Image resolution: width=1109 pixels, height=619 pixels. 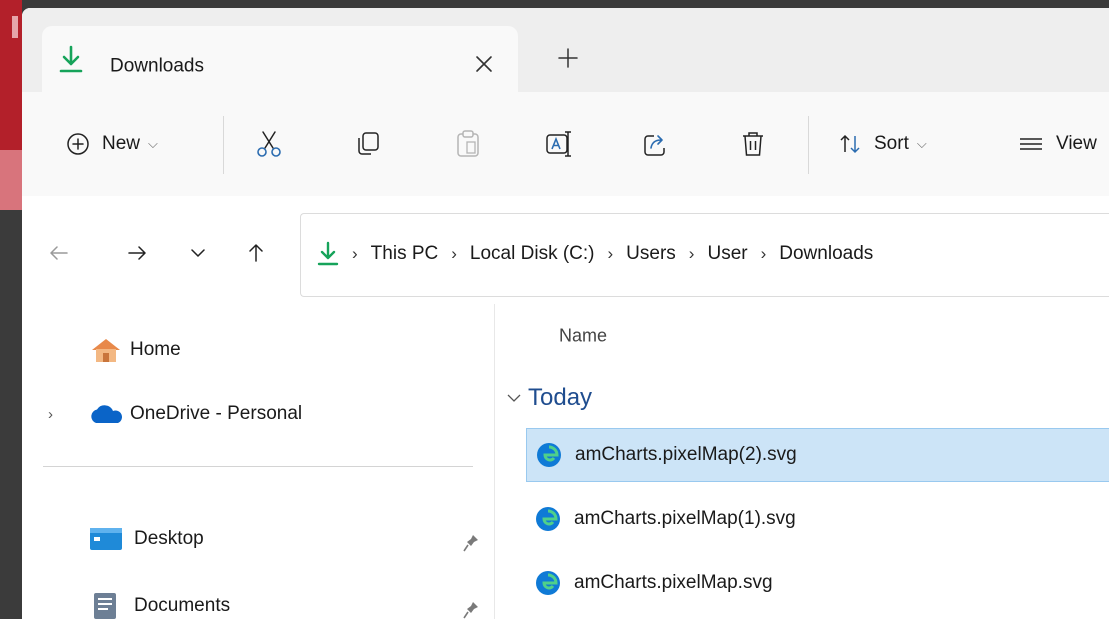 I want to click on share-icon, so click(x=656, y=144).